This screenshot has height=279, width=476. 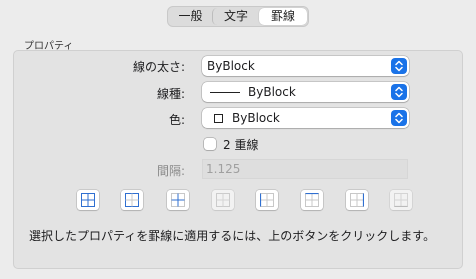 I want to click on line-weight-value: ByBlock, so click(x=231, y=66).